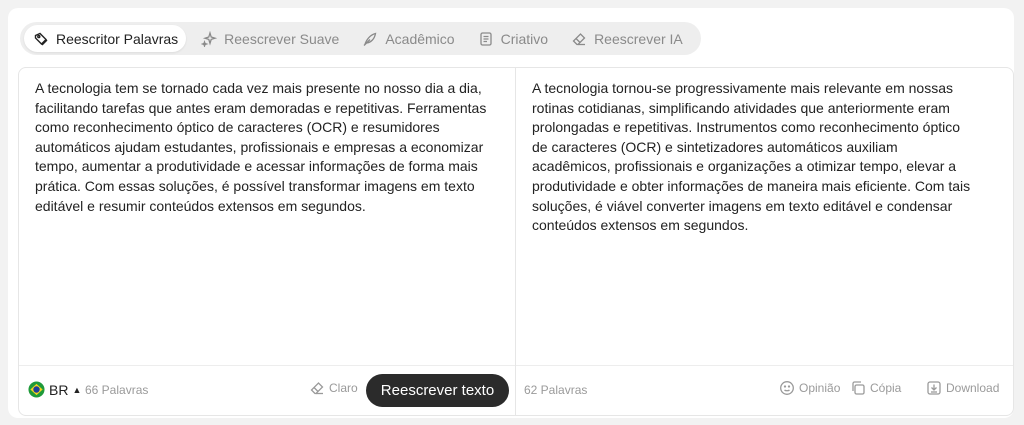 This screenshot has width=1024, height=425. Describe the element at coordinates (282, 38) in the screenshot. I see `tab-label: Reescrever Suave` at that location.